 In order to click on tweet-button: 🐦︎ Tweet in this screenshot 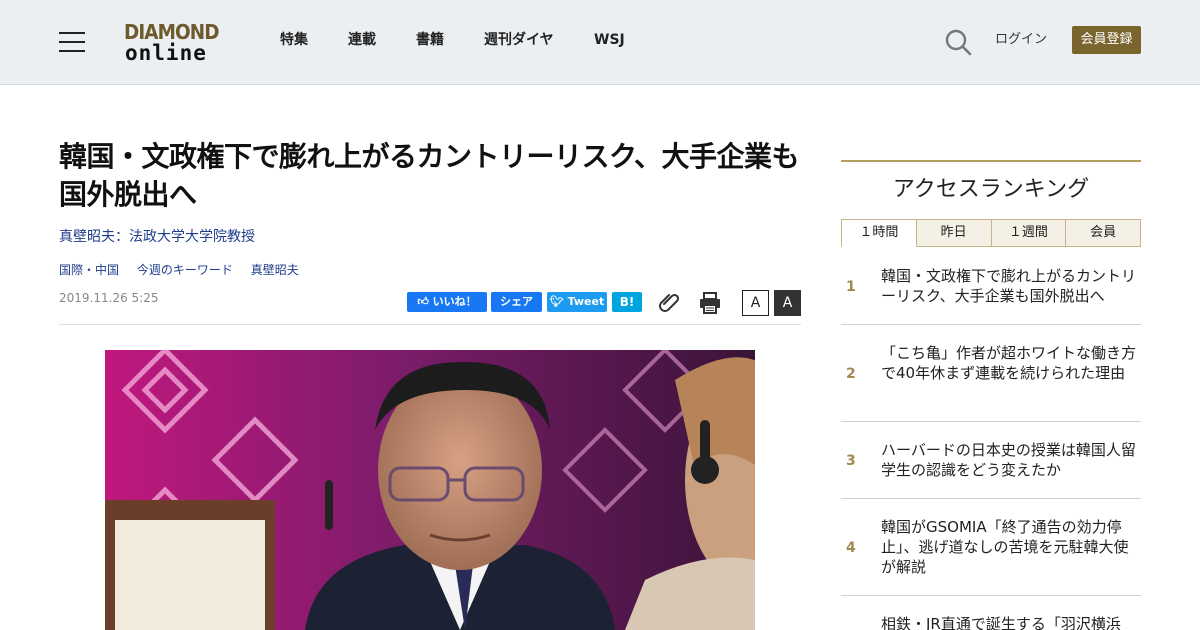, I will do `click(577, 302)`.